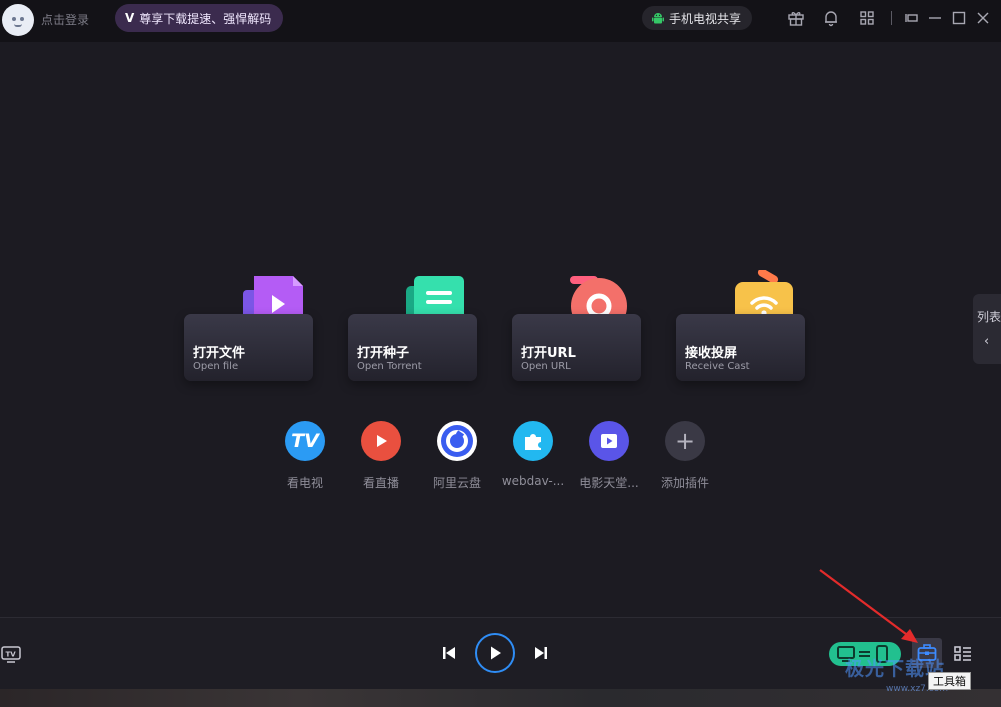 The image size is (1001, 707). Describe the element at coordinates (546, 366) in the screenshot. I see `open-url-subtitle: Open URL` at that location.